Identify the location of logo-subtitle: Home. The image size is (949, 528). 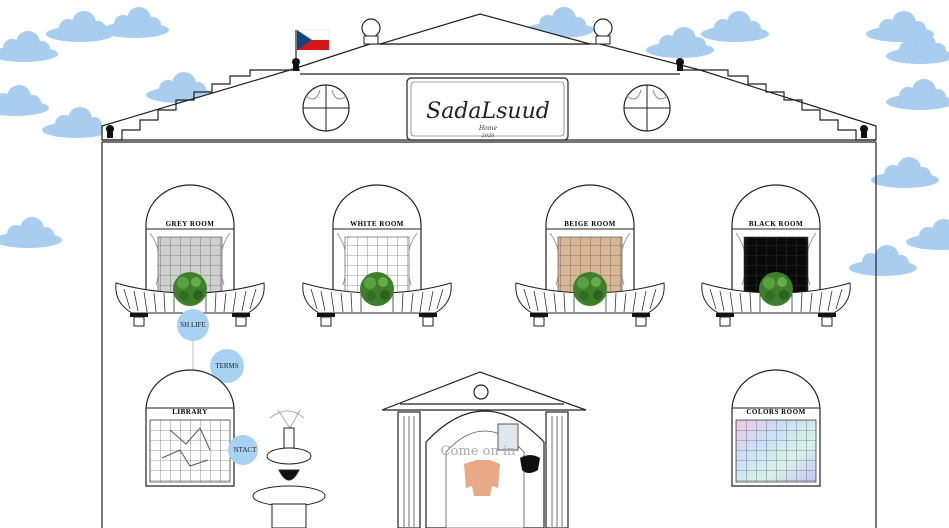
(488, 128).